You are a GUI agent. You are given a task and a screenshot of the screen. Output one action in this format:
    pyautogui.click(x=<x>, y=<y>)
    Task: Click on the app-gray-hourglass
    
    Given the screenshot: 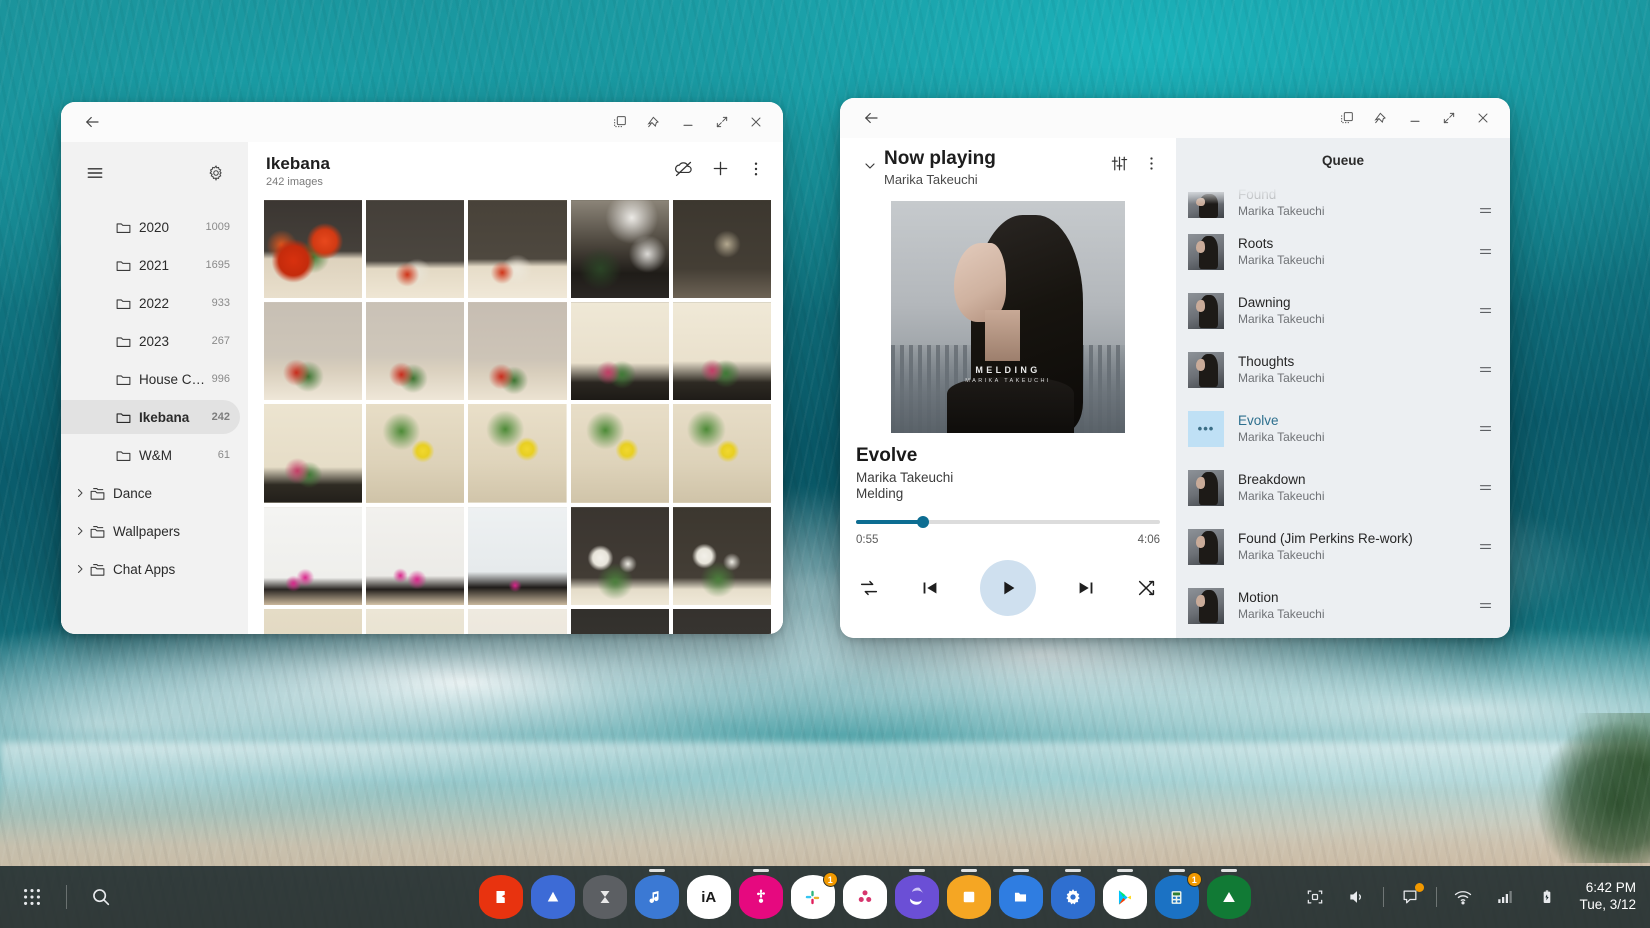 What is the action you would take?
    pyautogui.click(x=604, y=897)
    